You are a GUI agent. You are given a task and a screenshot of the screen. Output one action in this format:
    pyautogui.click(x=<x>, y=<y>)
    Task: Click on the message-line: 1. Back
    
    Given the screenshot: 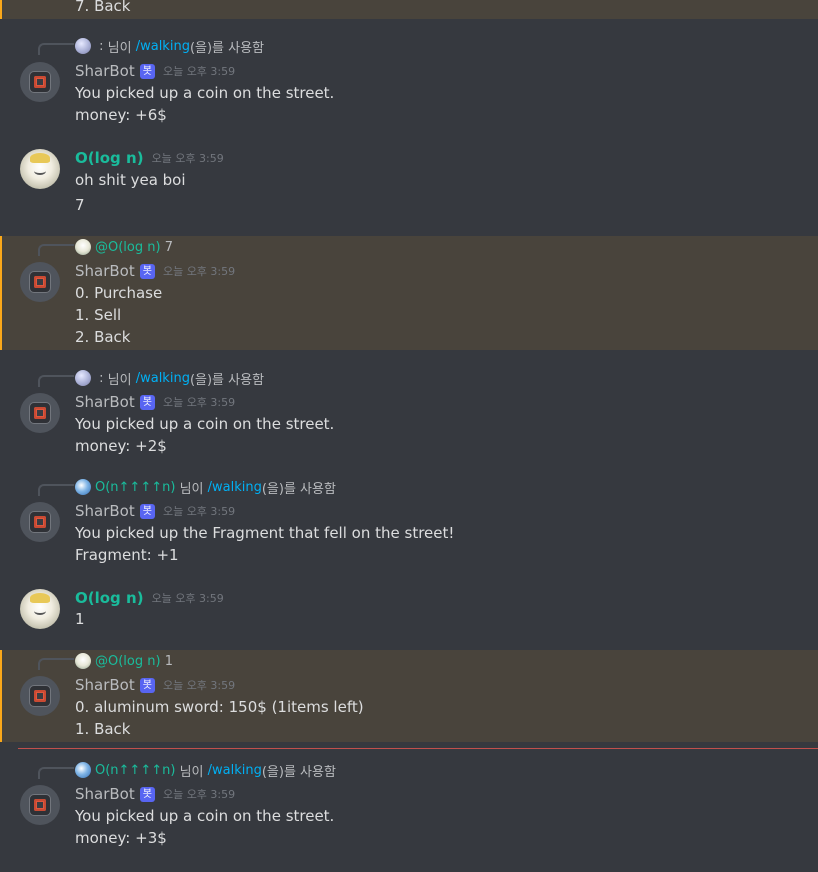 What is the action you would take?
    pyautogui.click(x=103, y=729)
    